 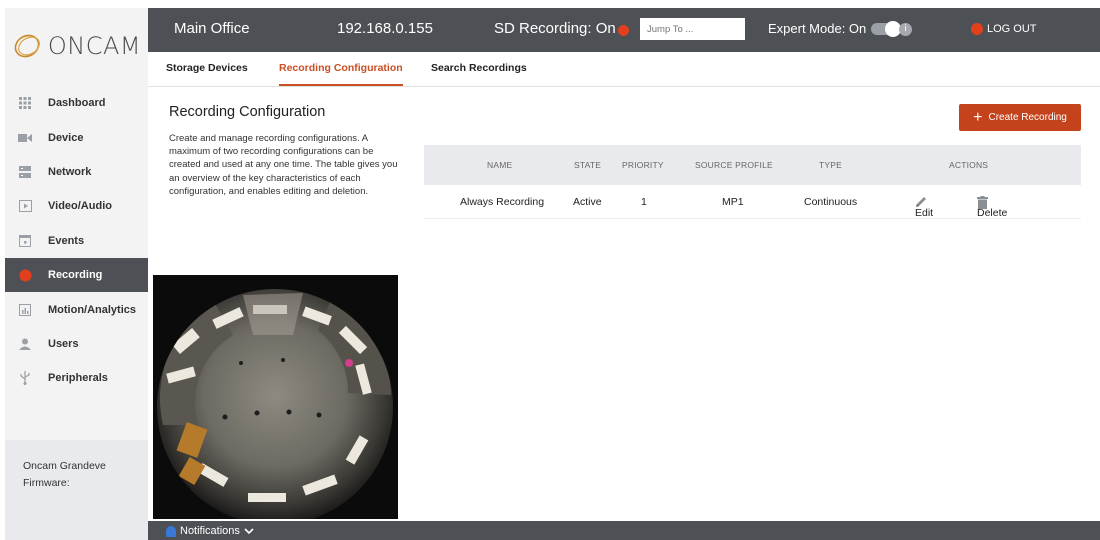 What do you see at coordinates (643, 165) in the screenshot?
I see `column-header-priority: PRIORITY` at bounding box center [643, 165].